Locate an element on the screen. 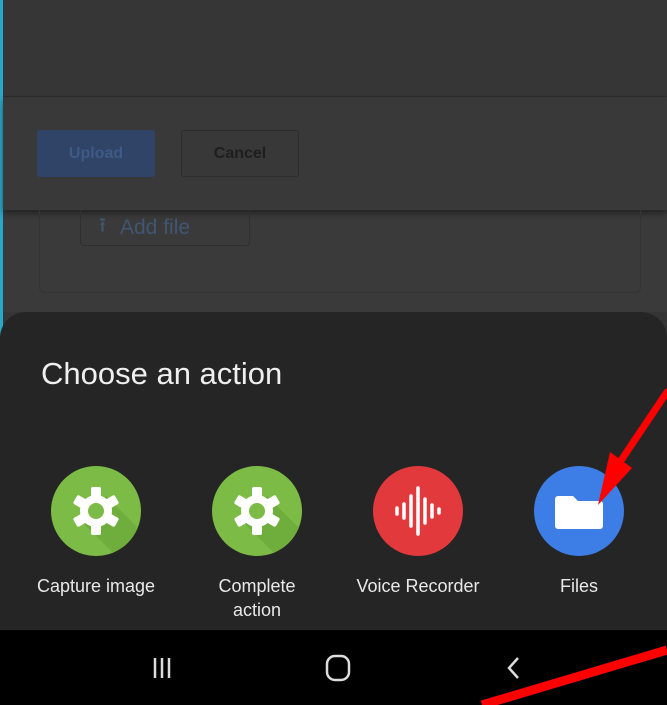 The height and width of the screenshot is (705, 667). sound-wave-icon is located at coordinates (418, 511).